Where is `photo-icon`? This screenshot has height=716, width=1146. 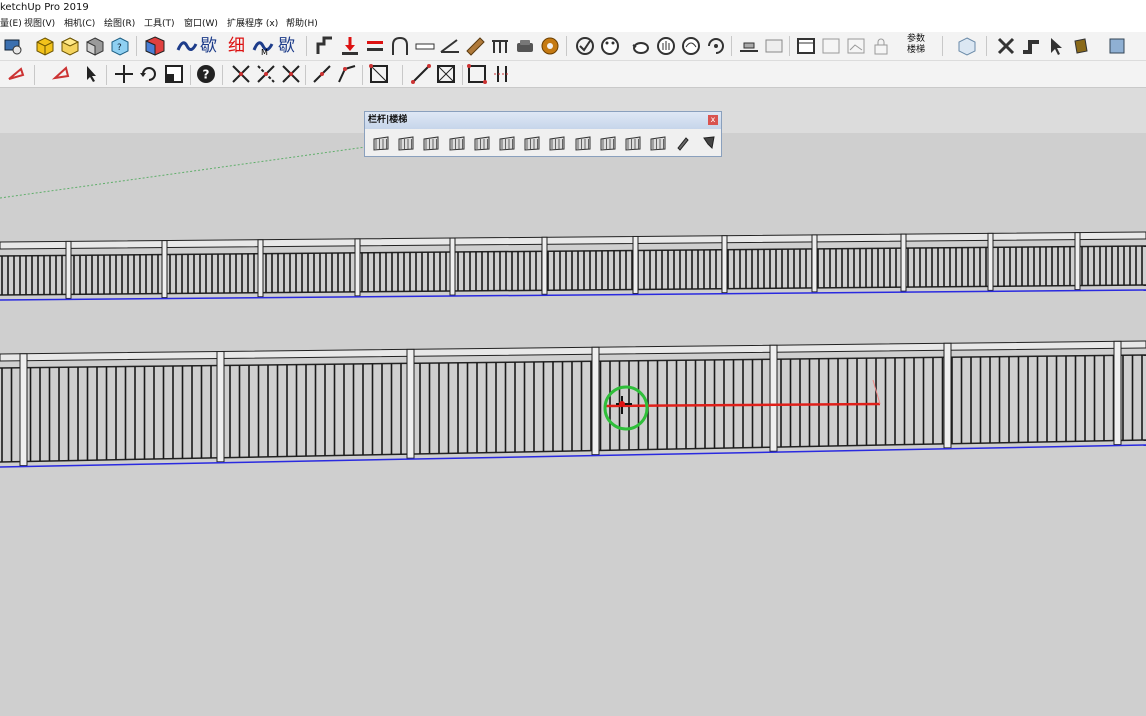 photo-icon is located at coordinates (774, 46).